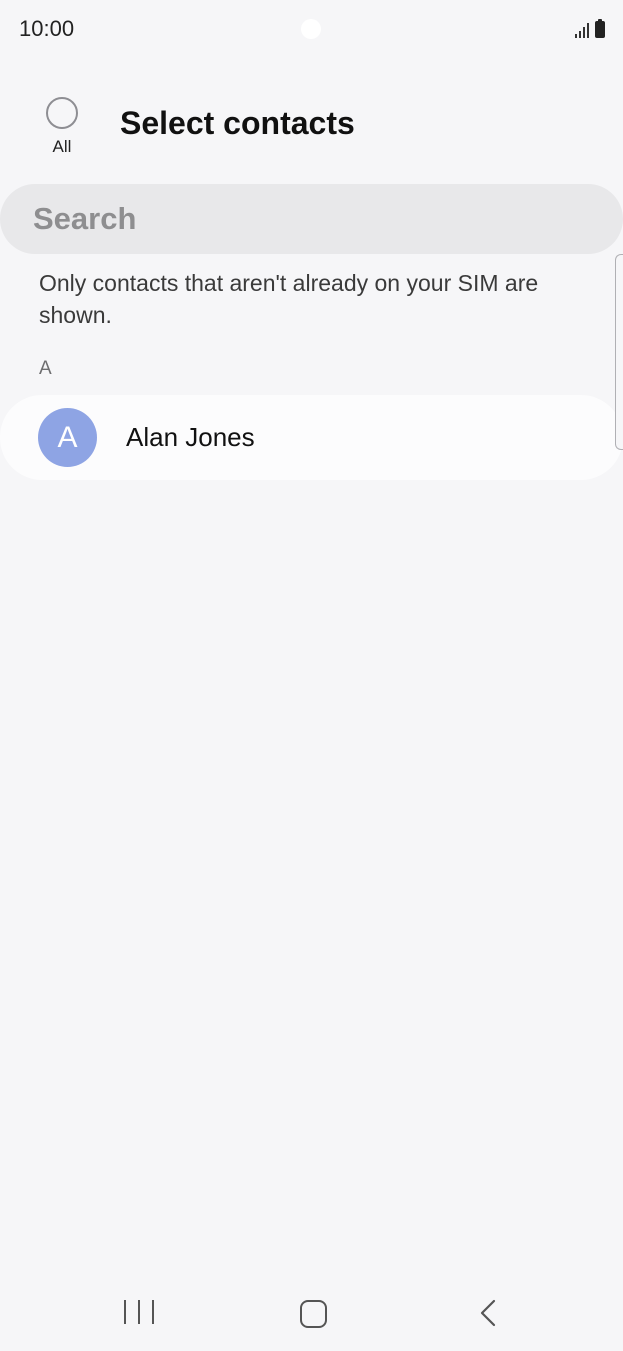 This screenshot has height=1351, width=623. What do you see at coordinates (237, 123) in the screenshot?
I see `page-title: Select contacts` at bounding box center [237, 123].